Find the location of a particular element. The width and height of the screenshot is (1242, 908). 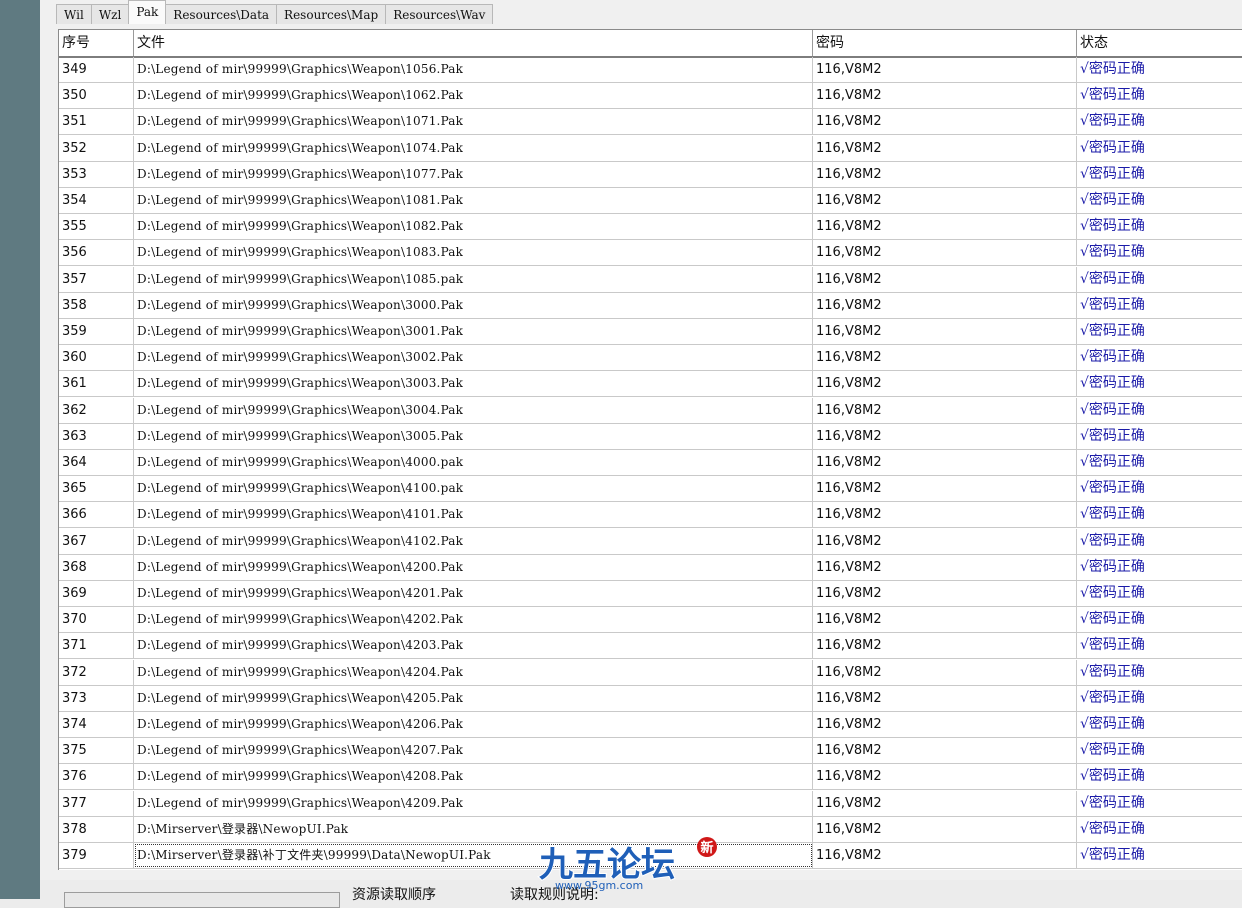

row-index-cell: 349 is located at coordinates (96, 69).